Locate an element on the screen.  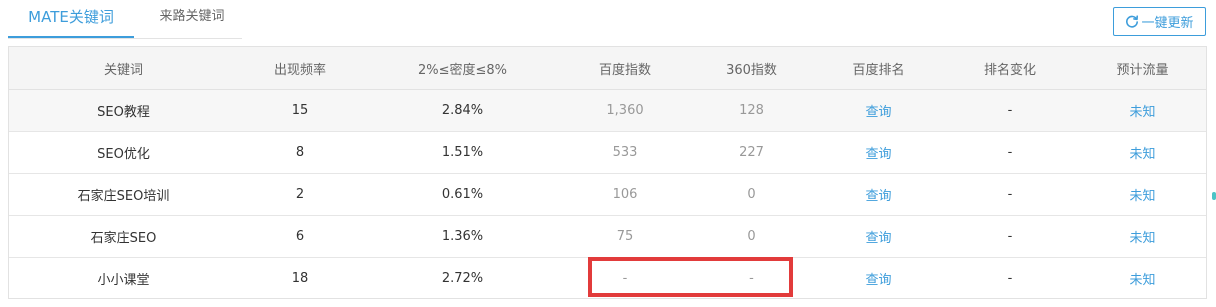
frequency-cell: 2 is located at coordinates (300, 194).